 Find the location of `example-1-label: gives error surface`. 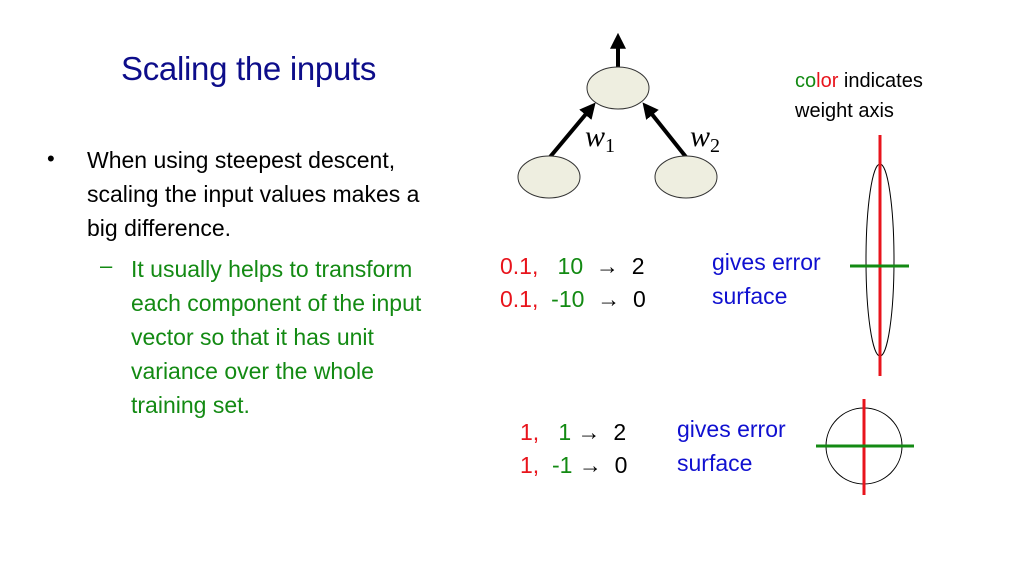

example-1-label: gives error surface is located at coordinates (766, 279).